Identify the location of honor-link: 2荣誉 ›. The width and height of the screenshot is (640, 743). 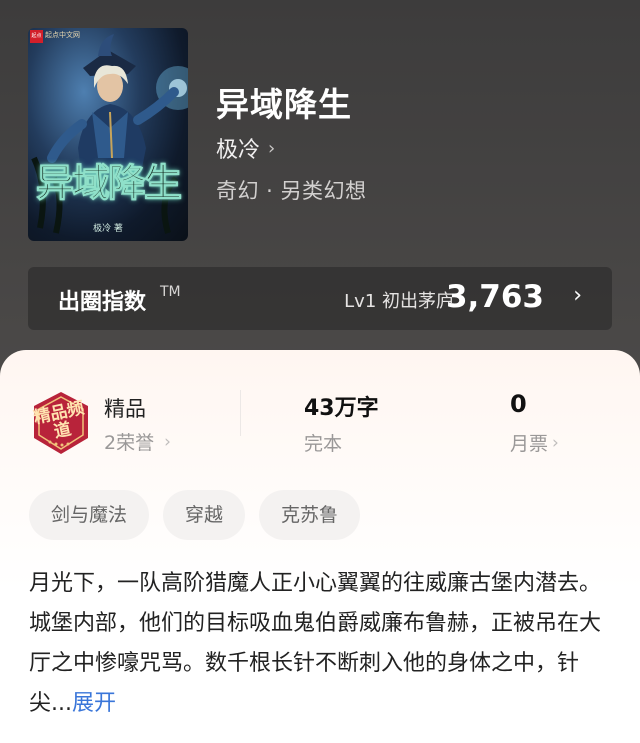
(137, 441).